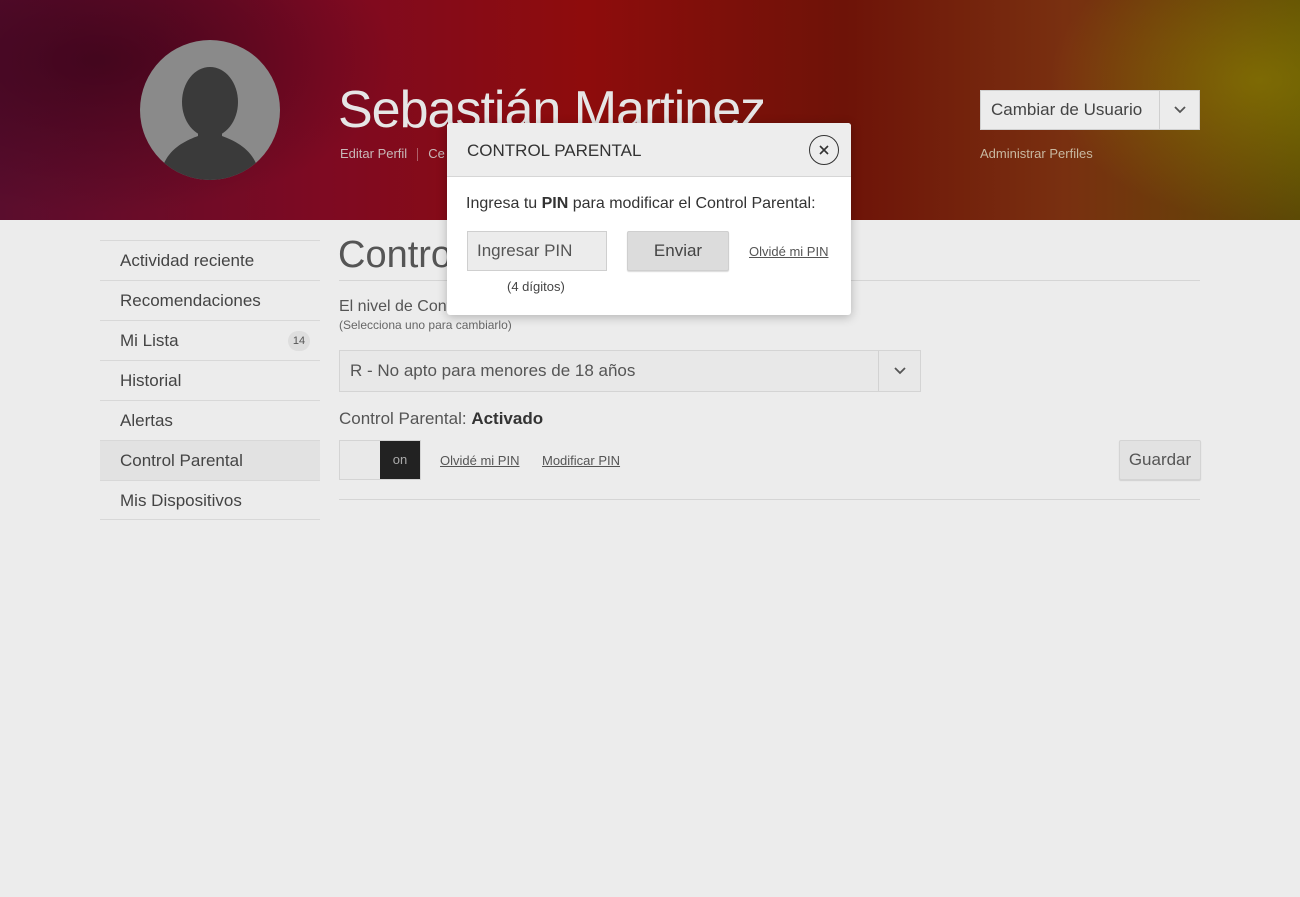  Describe the element at coordinates (537, 251) in the screenshot. I see `pin-input` at that location.